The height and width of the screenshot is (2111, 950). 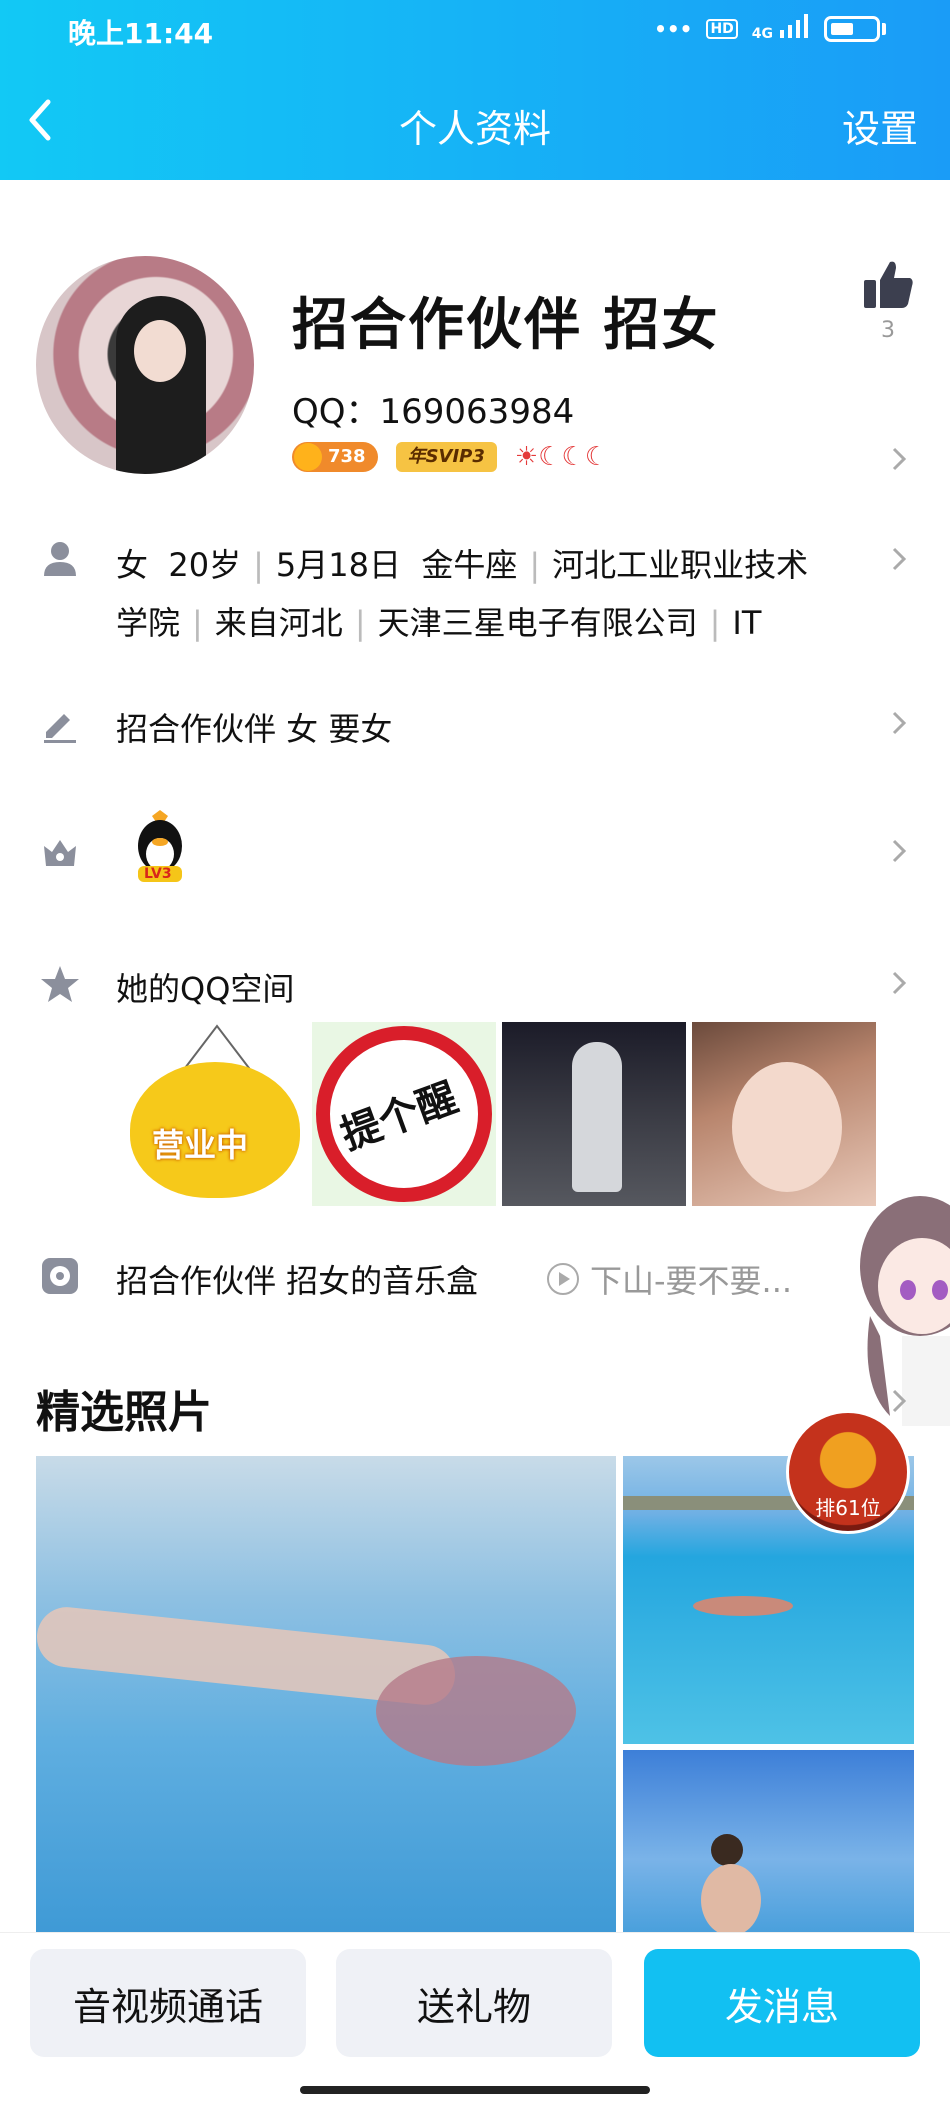 What do you see at coordinates (787, 1127) in the screenshot?
I see `photo-face` at bounding box center [787, 1127].